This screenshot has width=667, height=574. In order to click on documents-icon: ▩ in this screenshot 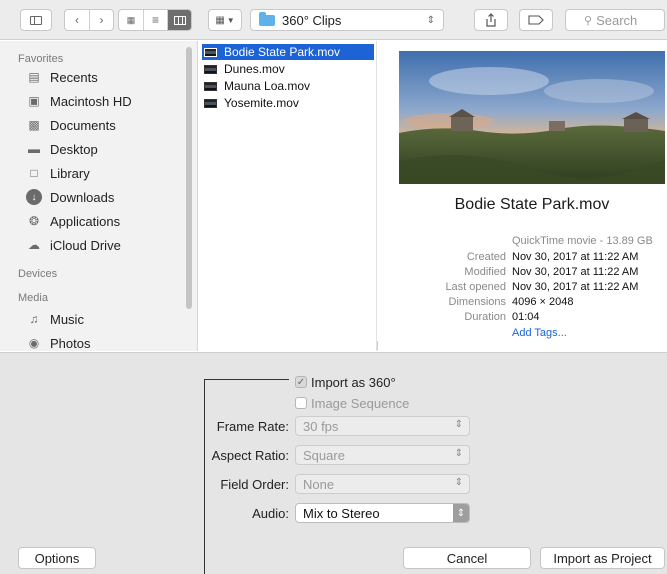, I will do `click(34, 125)`.